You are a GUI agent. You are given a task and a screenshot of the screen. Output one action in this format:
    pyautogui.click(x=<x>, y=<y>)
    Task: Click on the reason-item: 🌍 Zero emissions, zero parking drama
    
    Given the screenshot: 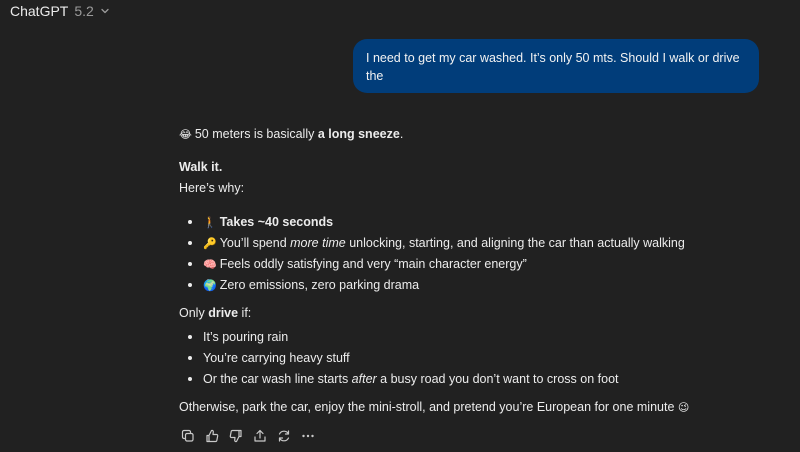 What is the action you would take?
    pyautogui.click(x=432, y=286)
    